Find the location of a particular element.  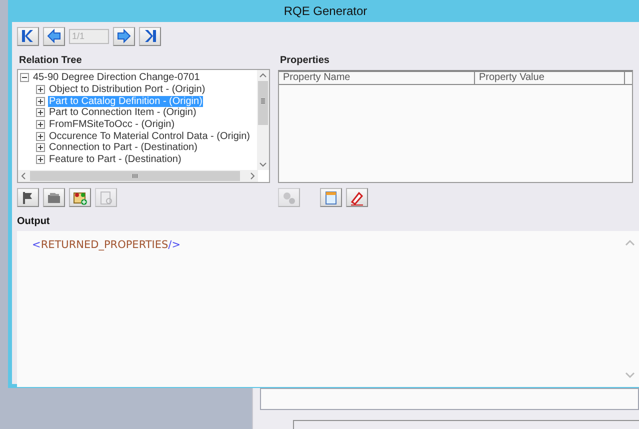

tree-item: Part to Connection Item - (Origin) is located at coordinates (123, 112).